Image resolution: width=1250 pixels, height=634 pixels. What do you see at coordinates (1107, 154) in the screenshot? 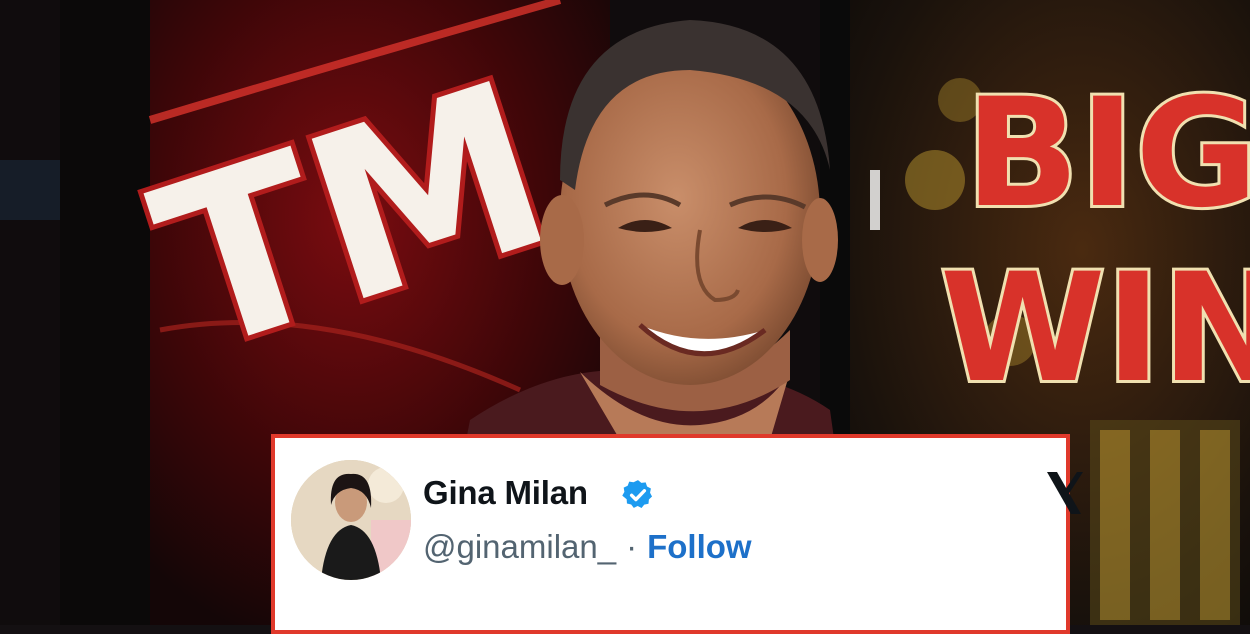
I see `svg-text: BIG` at bounding box center [1107, 154].